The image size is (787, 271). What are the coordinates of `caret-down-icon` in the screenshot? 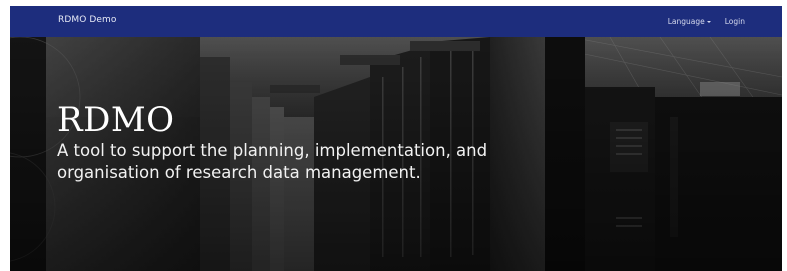 It's located at (708, 21).